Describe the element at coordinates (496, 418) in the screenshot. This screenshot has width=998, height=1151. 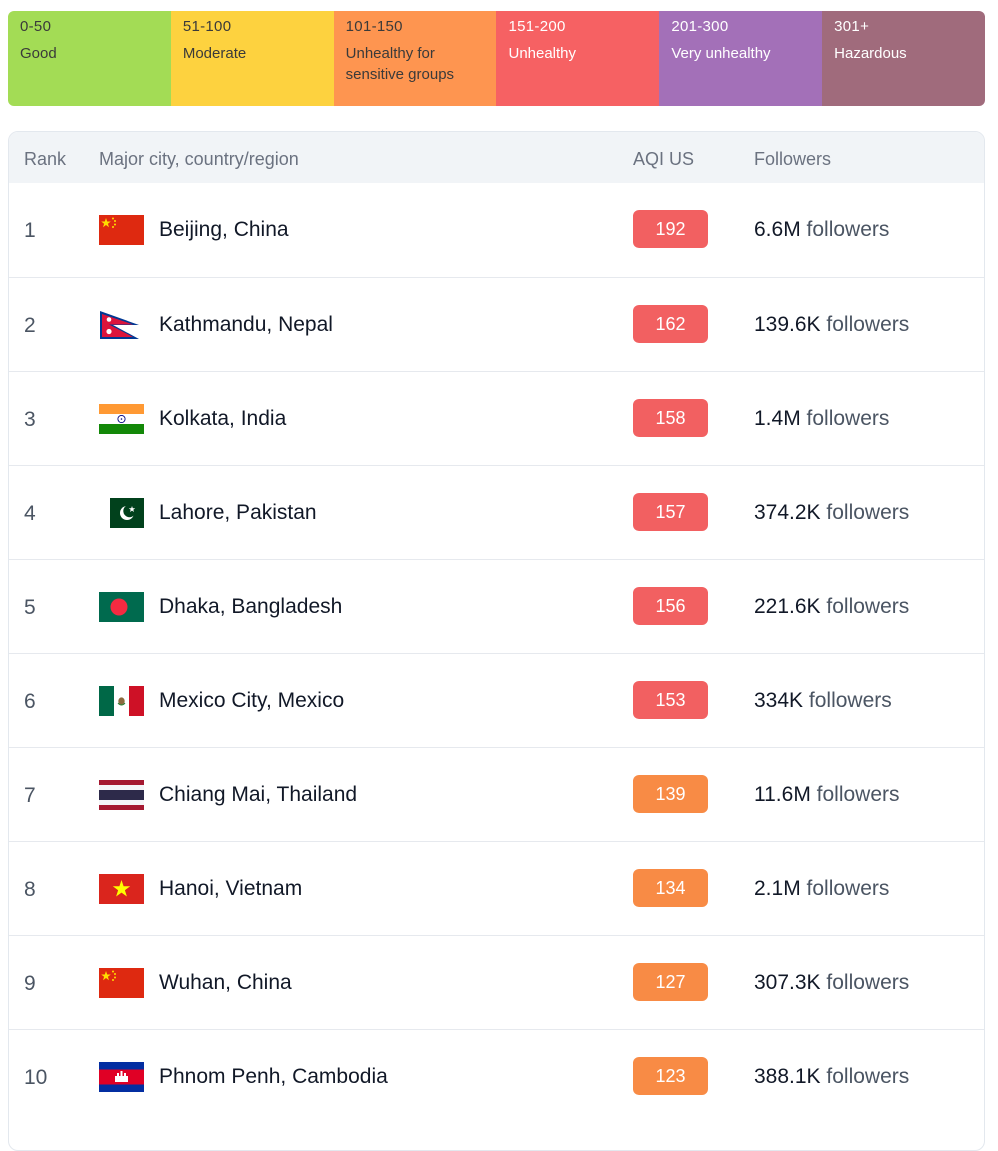
I see `table-row: 3 Kolkata, India 158 1.4M followers` at that location.